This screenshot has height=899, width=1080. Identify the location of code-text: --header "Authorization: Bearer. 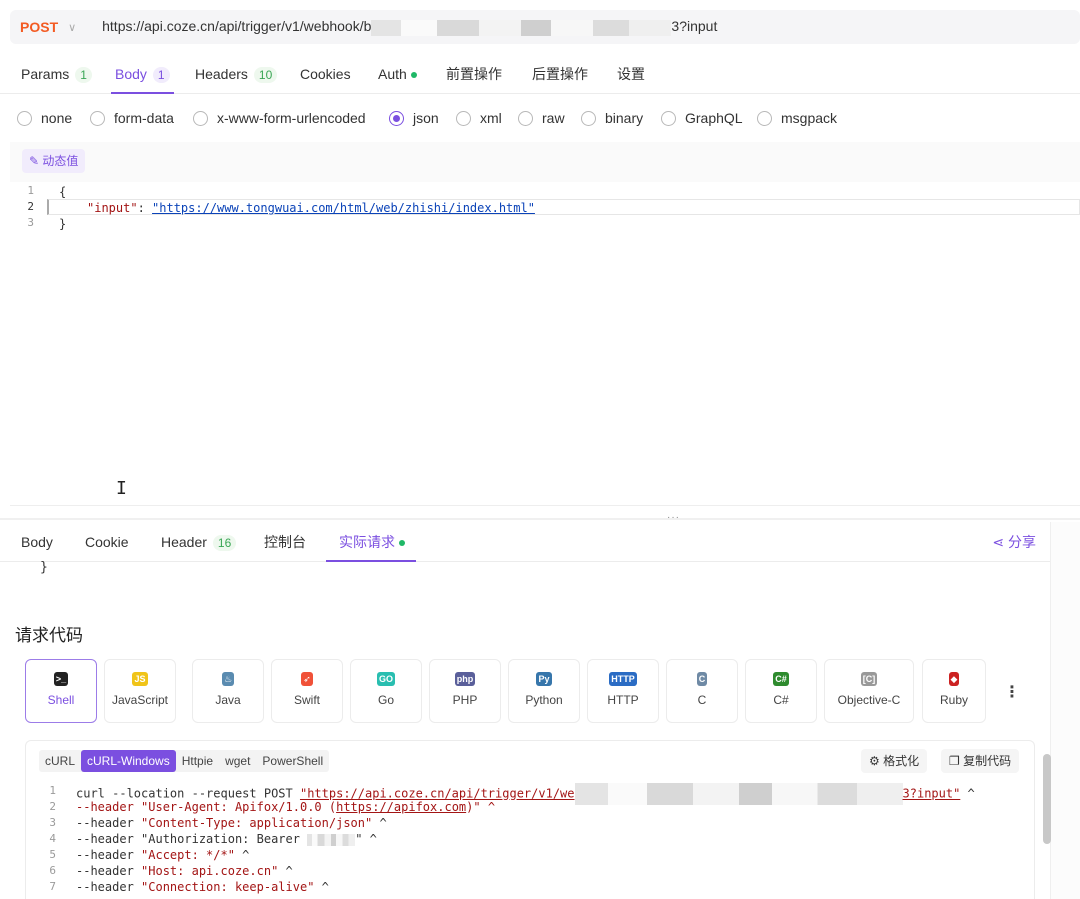
(192, 839).